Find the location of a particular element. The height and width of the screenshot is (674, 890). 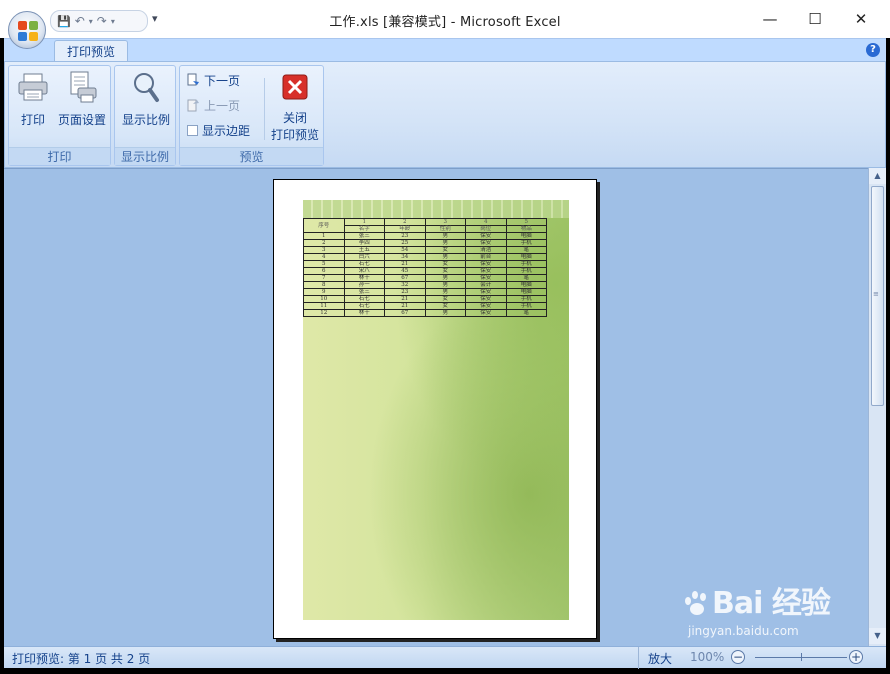

table-cell: 石七 is located at coordinates (364, 264).